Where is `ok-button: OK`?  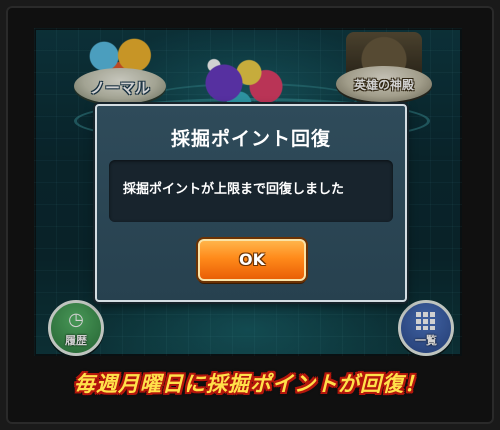
ok-button: OK is located at coordinates (252, 260).